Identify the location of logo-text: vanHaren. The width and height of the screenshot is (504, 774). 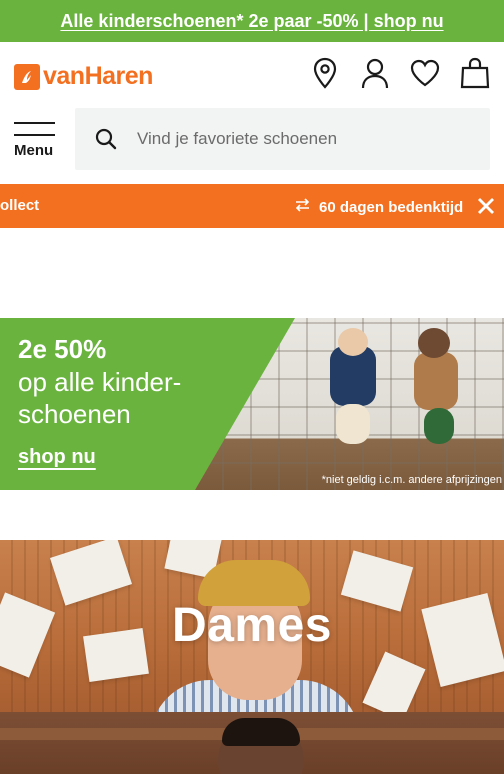
(98, 76).